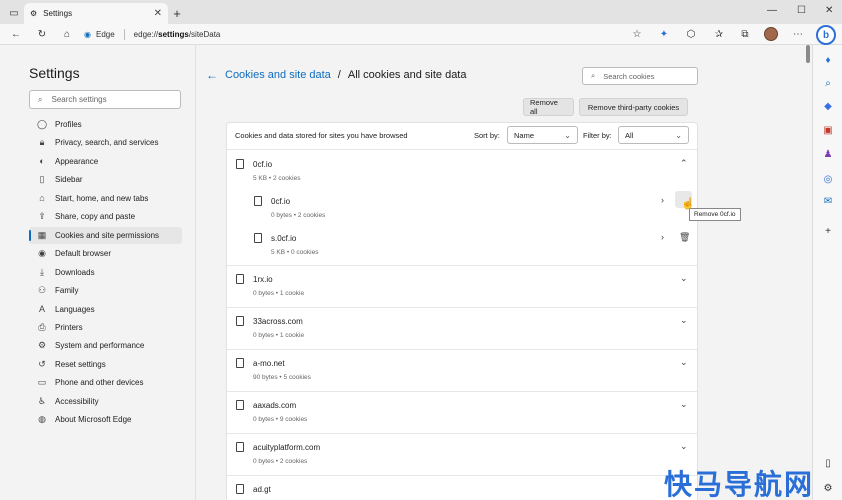 The height and width of the screenshot is (500, 842). What do you see at coordinates (828, 106) in the screenshot?
I see `shopping-icon: ◆` at bounding box center [828, 106].